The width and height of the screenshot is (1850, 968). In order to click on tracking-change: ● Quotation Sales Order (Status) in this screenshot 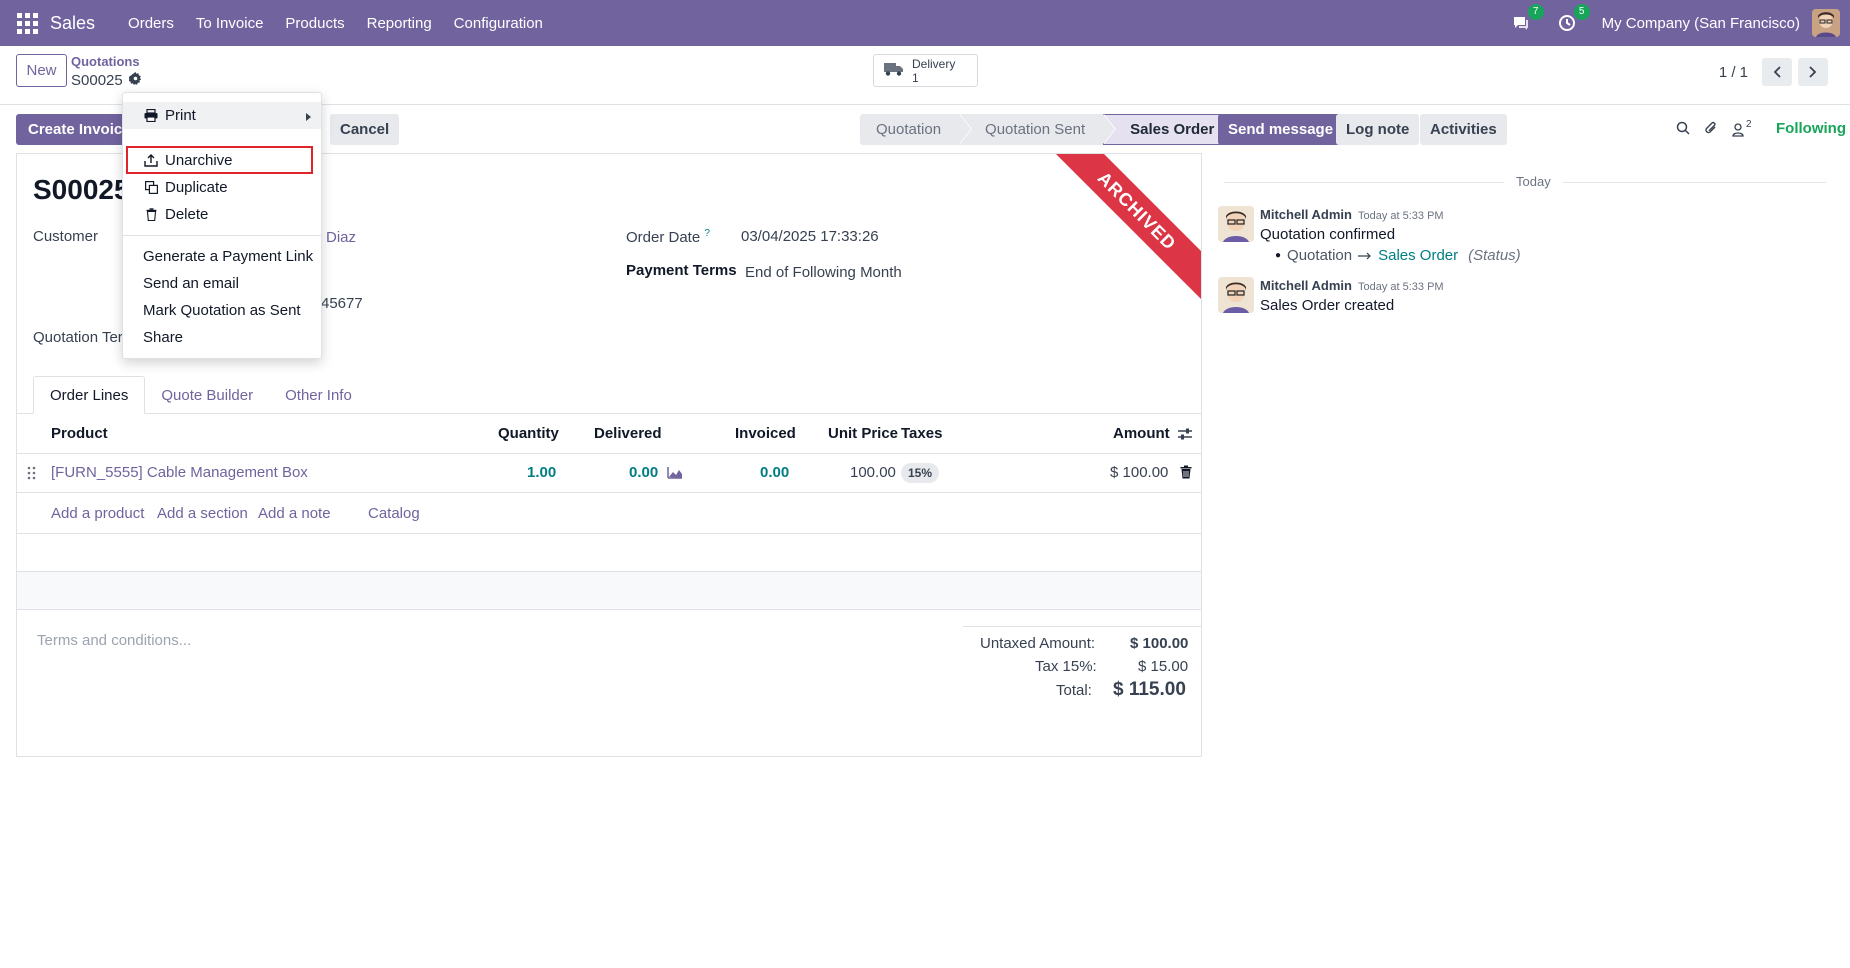, I will do `click(1398, 255)`.